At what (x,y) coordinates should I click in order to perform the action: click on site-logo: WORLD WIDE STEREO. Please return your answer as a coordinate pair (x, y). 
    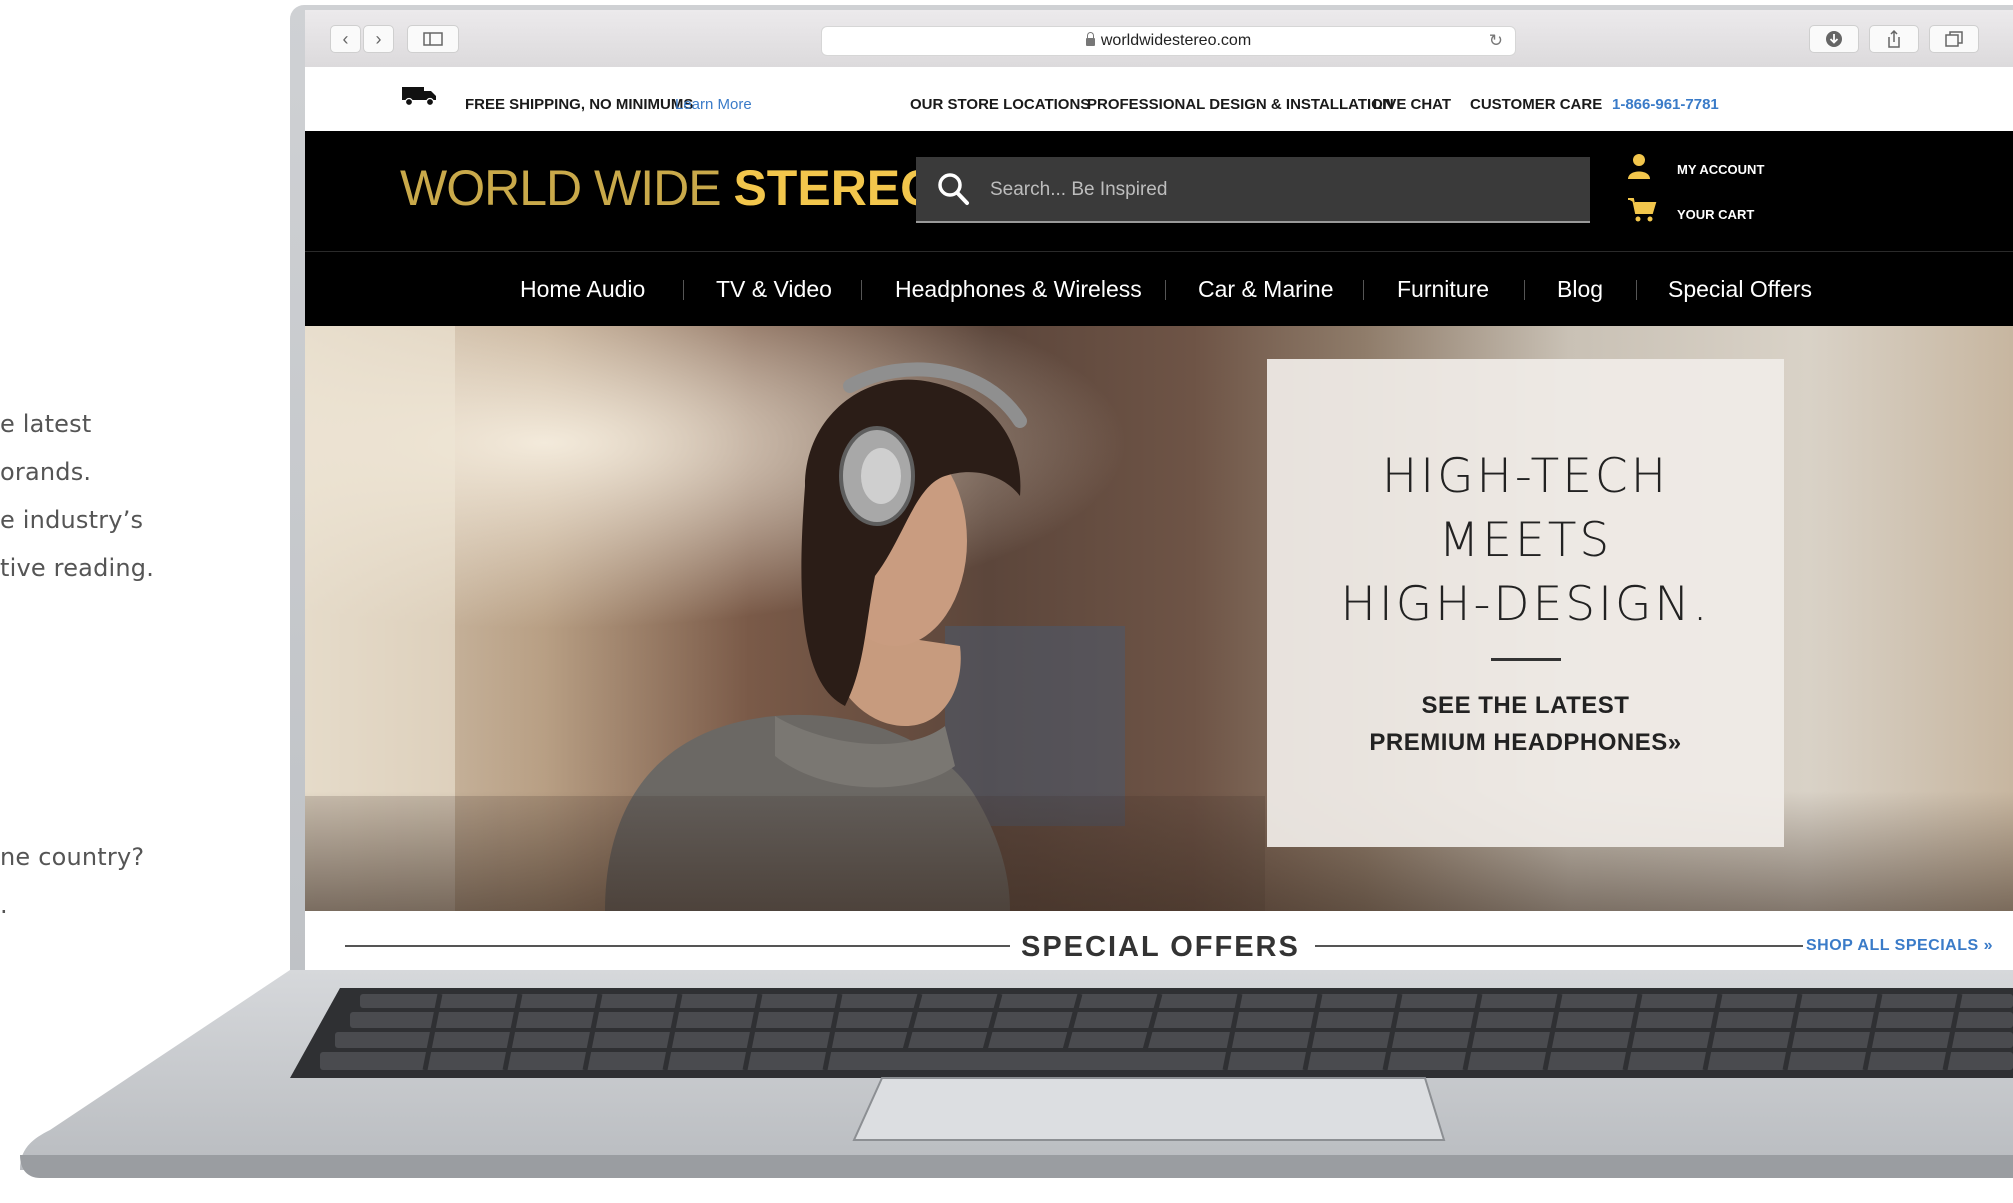
    Looking at the image, I should click on (669, 188).